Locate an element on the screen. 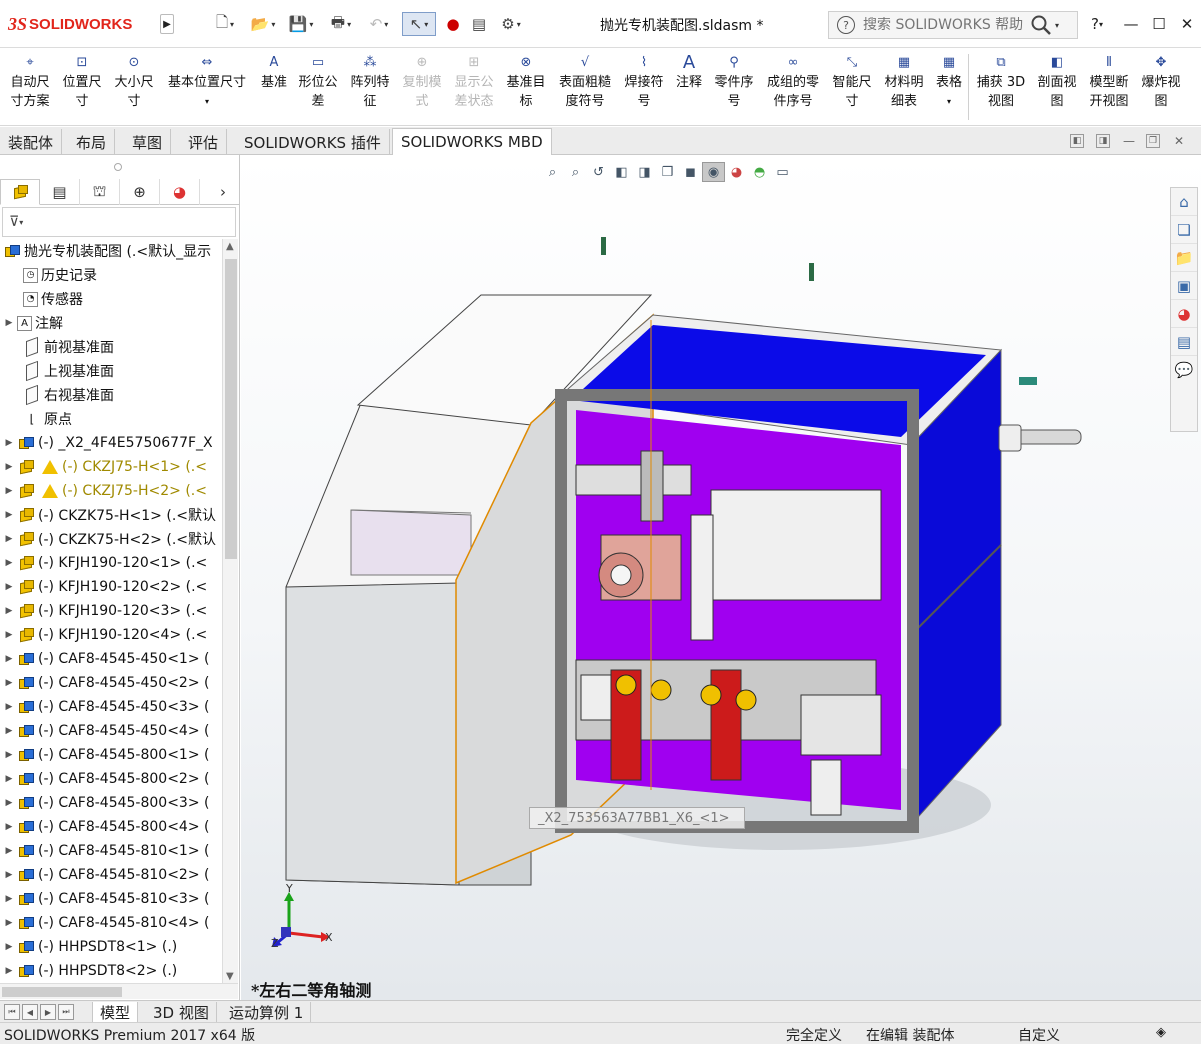 This screenshot has width=1201, height=1044. configuration-manager-tab: ⛫ is located at coordinates (100, 192).